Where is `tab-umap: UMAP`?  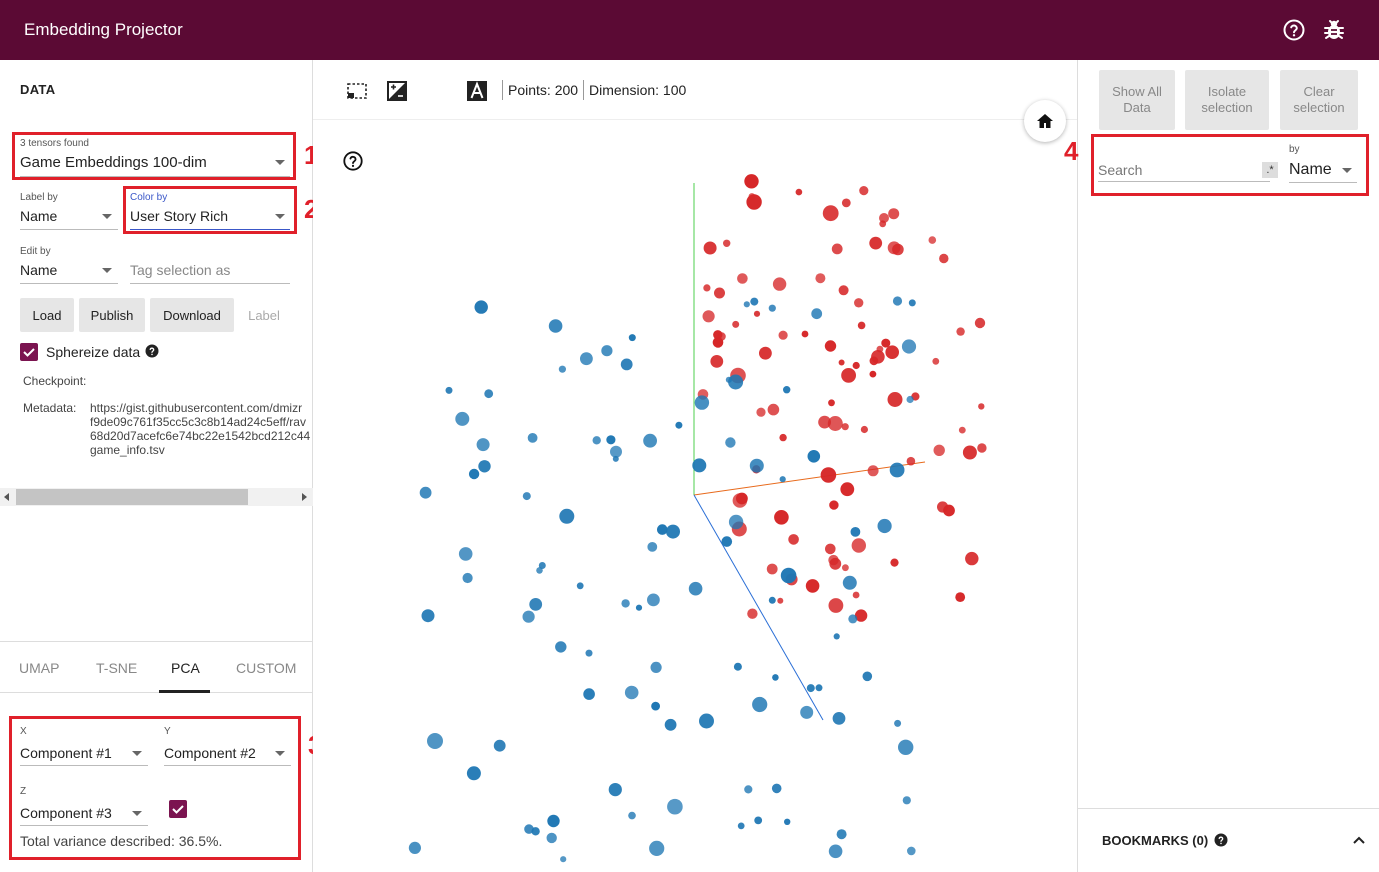
tab-umap: UMAP is located at coordinates (39, 668).